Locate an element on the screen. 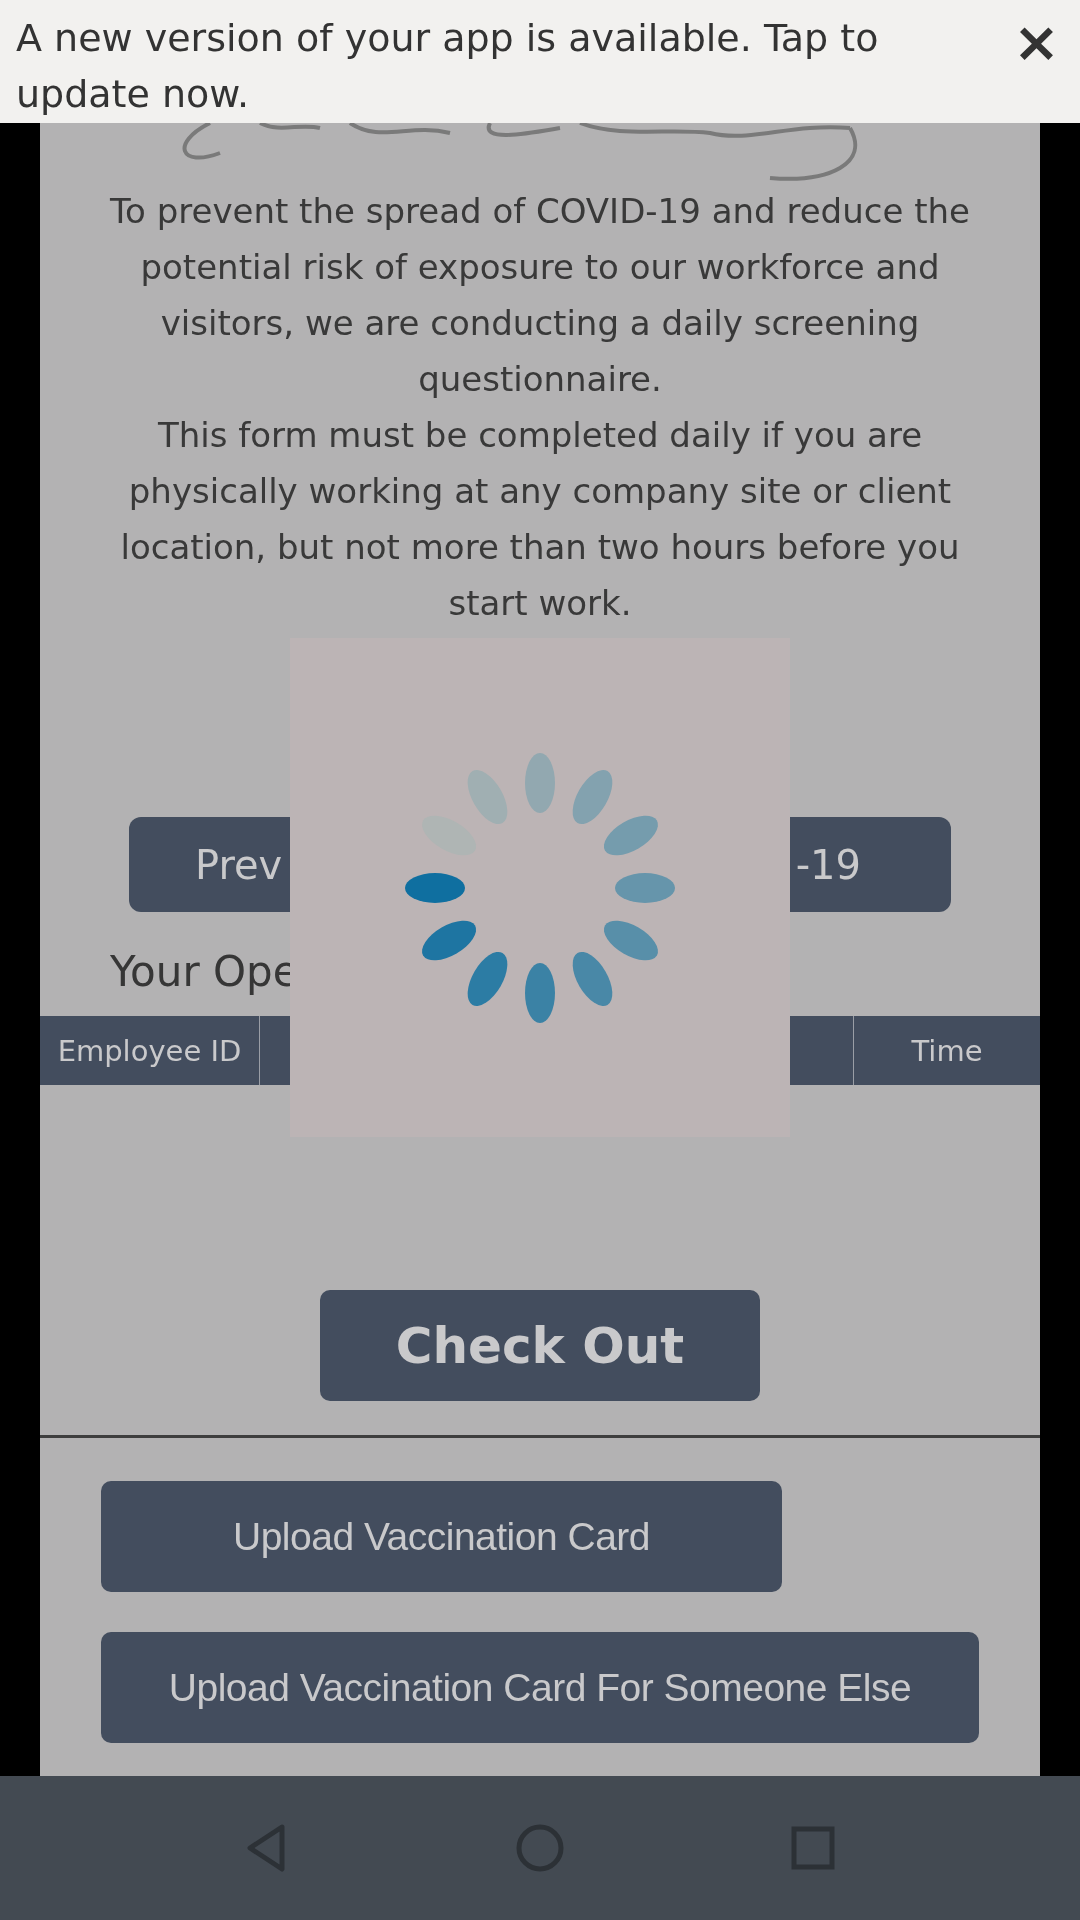 Image resolution: width=1080 pixels, height=1920 pixels. update-banner: A new version of your app is available. Tap to update now. × is located at coordinates (540, 61).